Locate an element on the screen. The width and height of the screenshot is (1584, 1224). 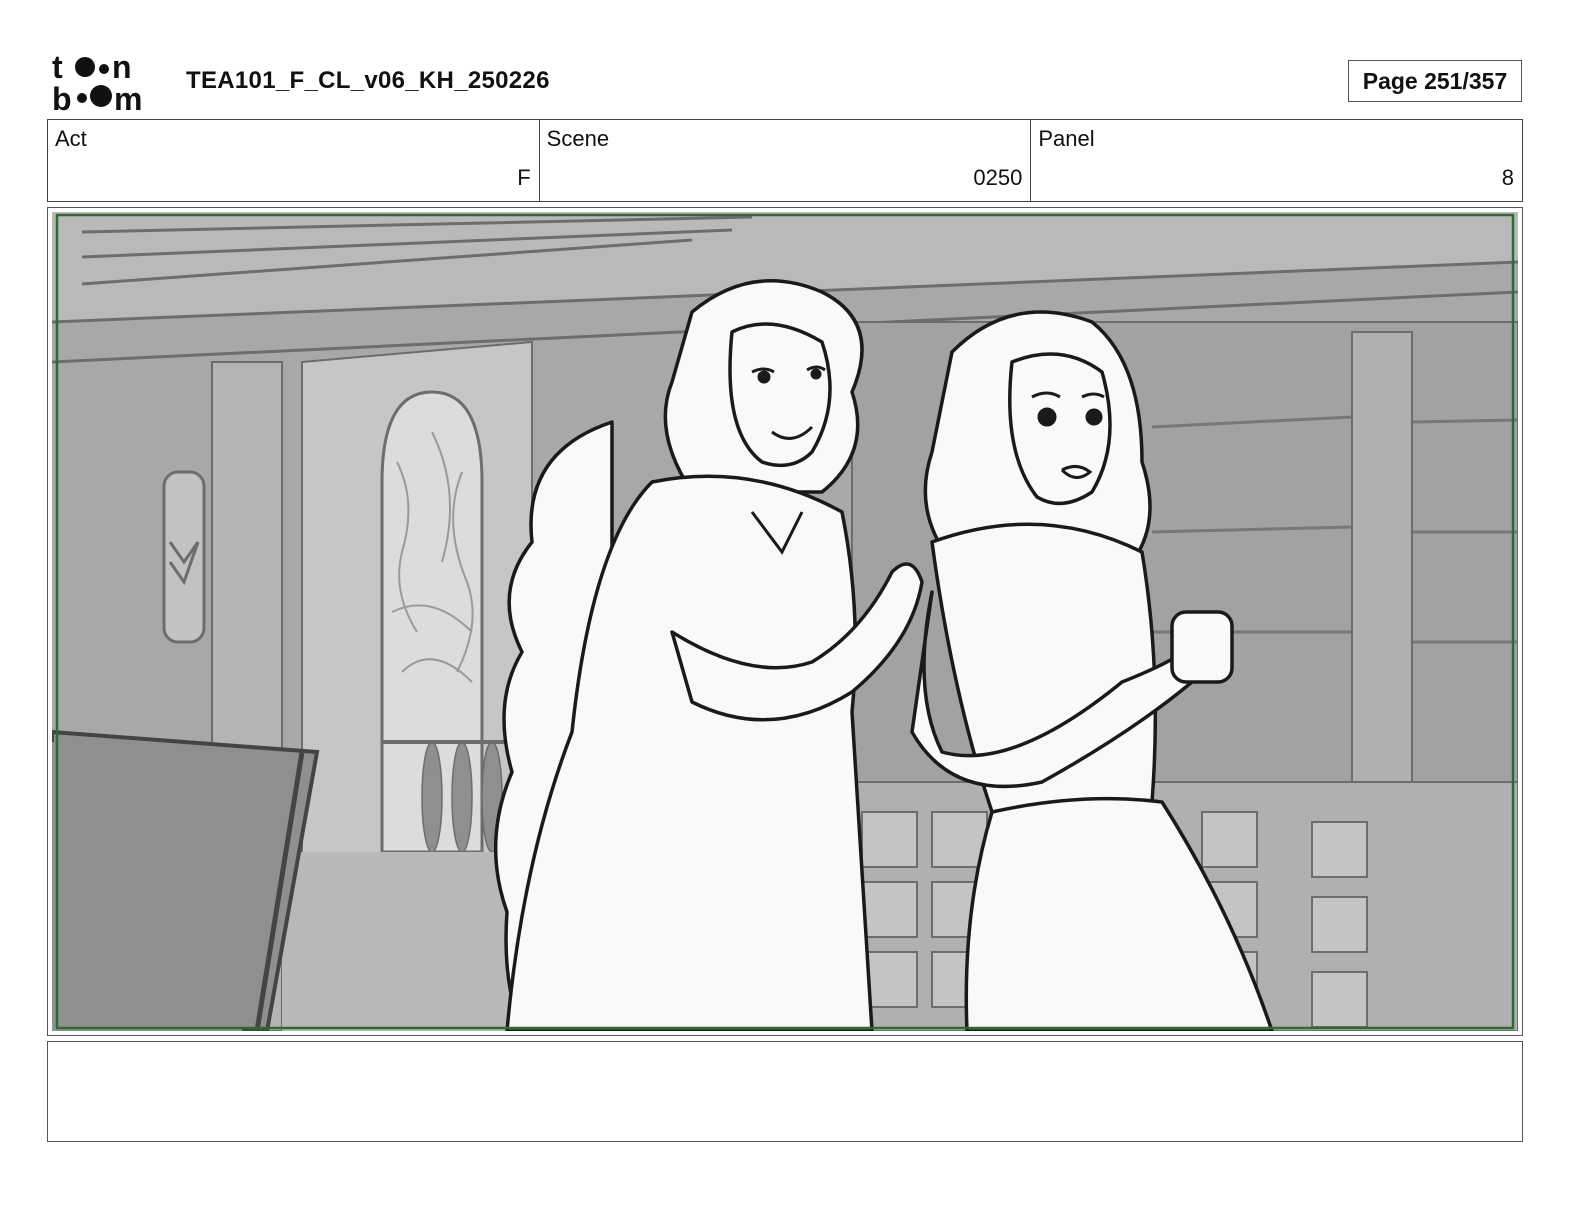
panel-cell: Panel 8 is located at coordinates (1276, 160).